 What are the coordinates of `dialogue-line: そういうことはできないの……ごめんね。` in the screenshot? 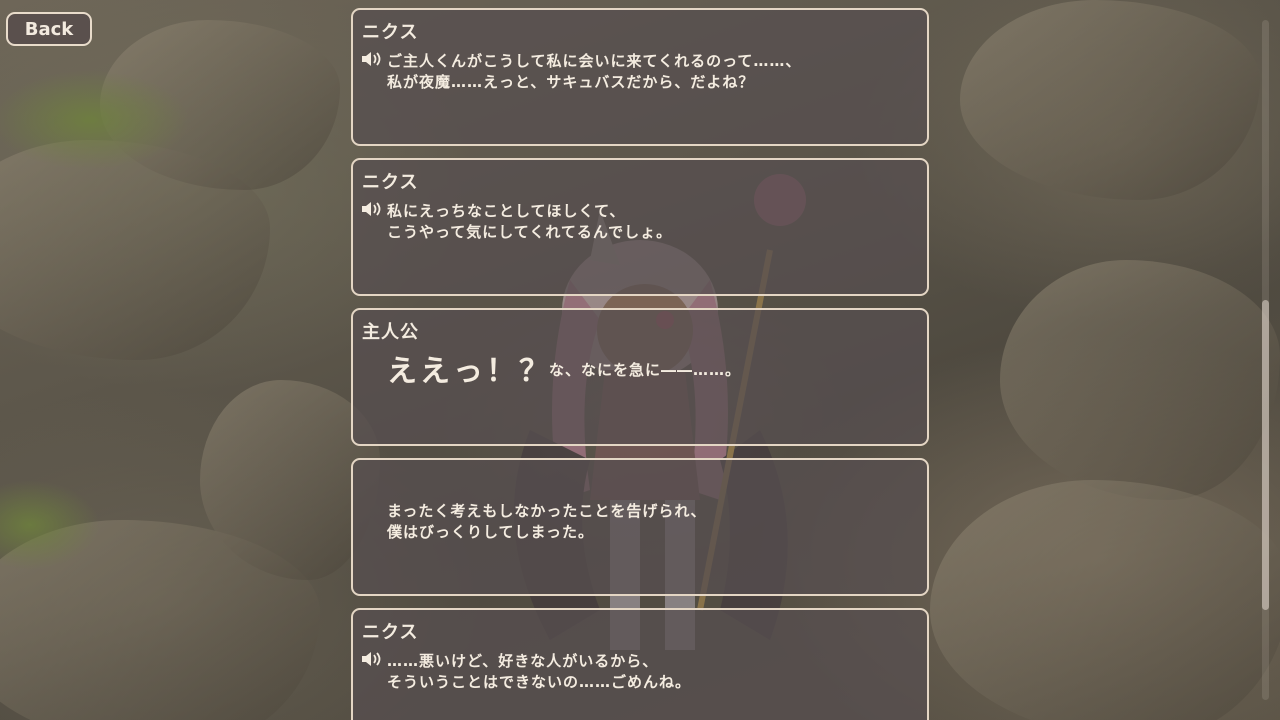 It's located at (539, 682).